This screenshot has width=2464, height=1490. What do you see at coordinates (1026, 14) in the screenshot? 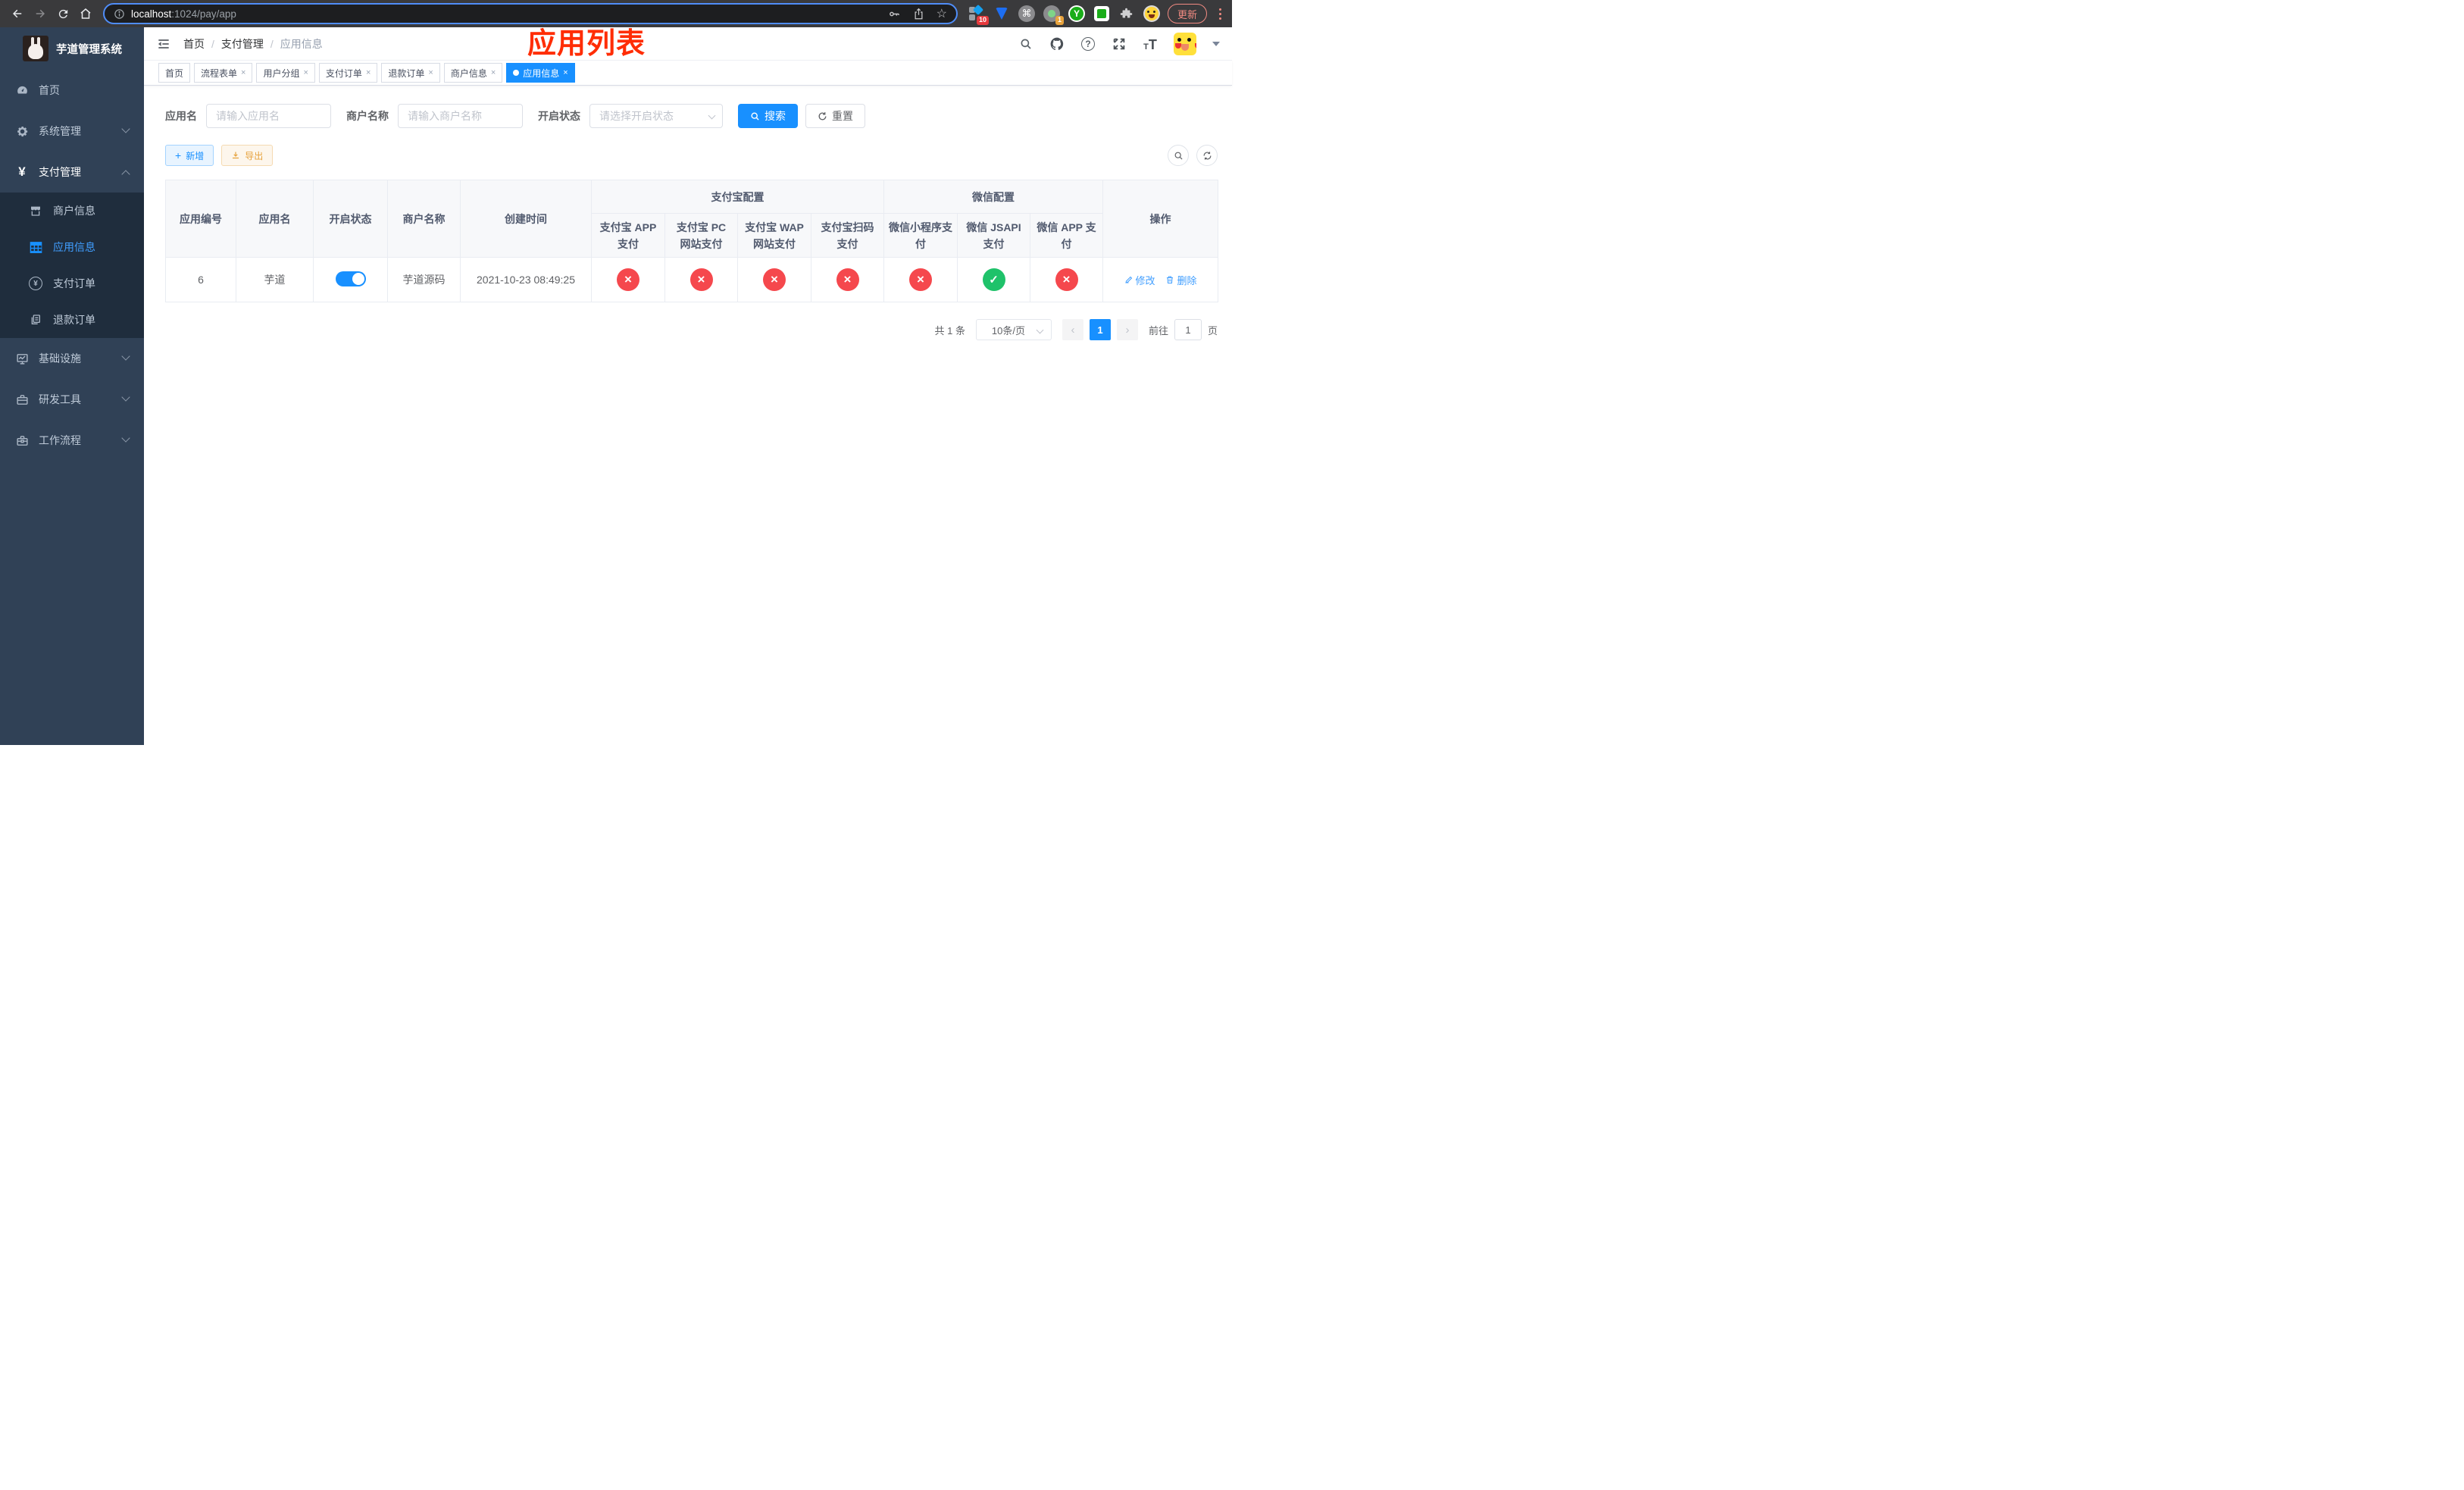
I see `extension-command-icon` at bounding box center [1026, 14].